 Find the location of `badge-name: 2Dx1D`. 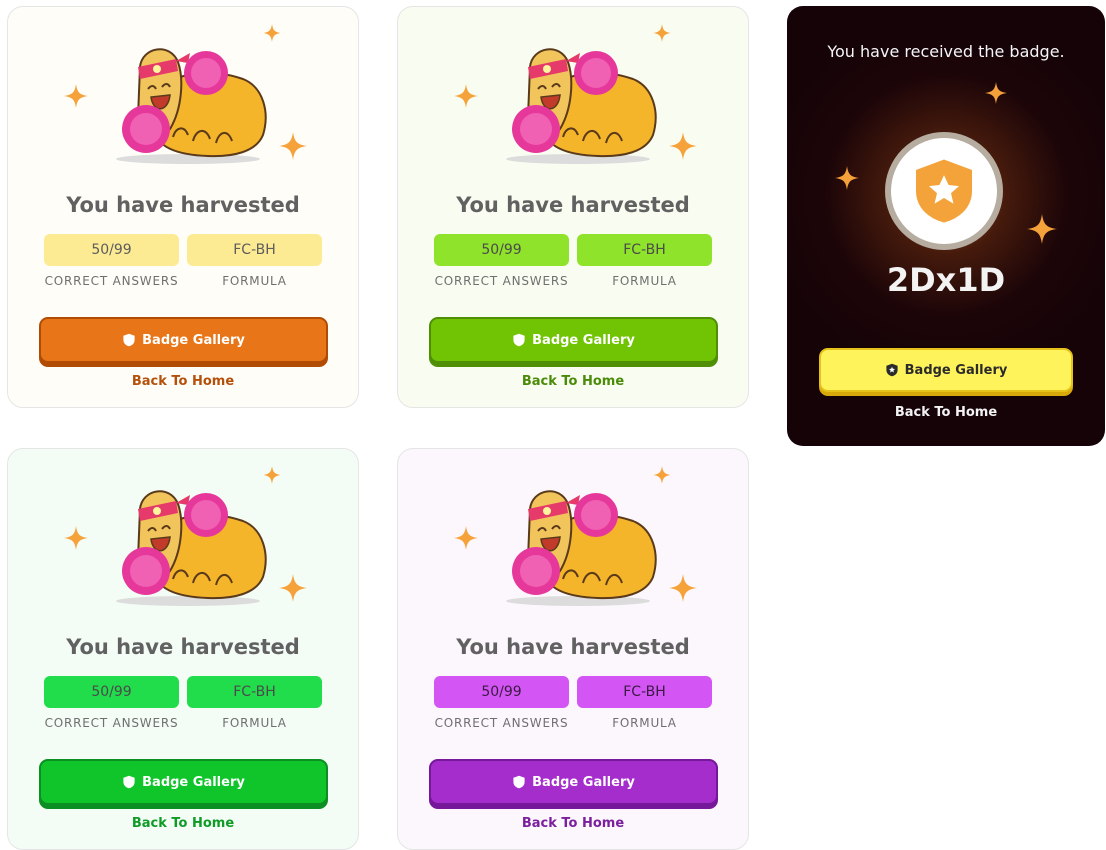

badge-name: 2Dx1D is located at coordinates (946, 280).